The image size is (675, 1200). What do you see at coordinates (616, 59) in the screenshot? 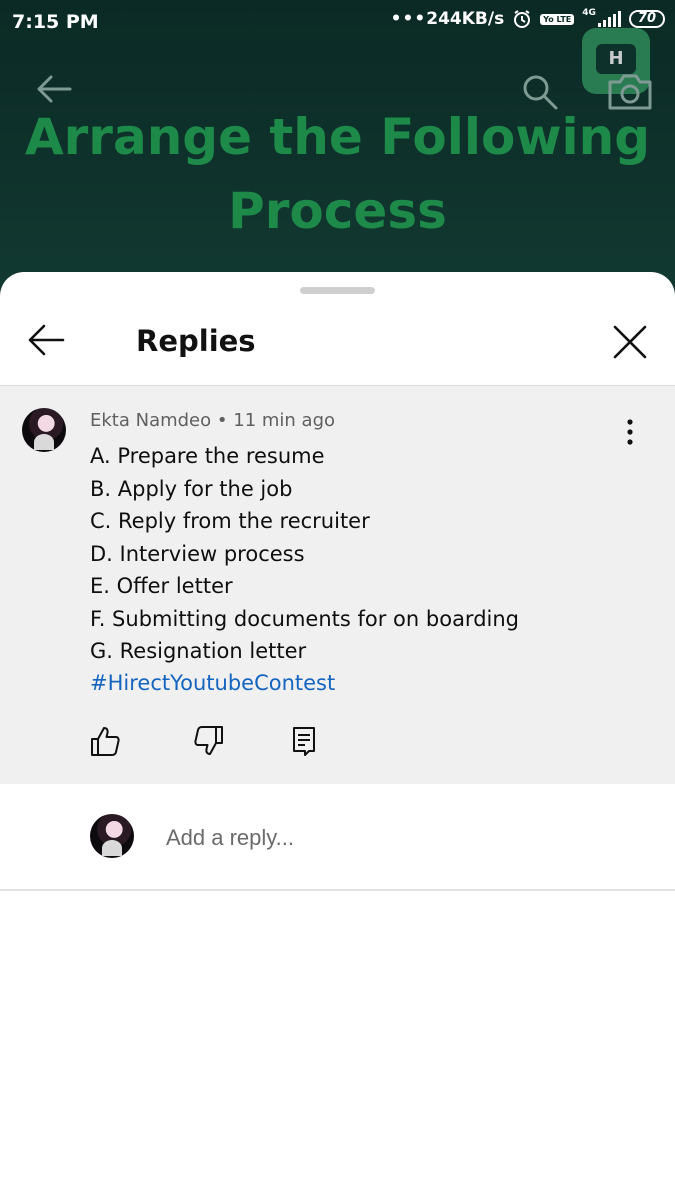
I see `hirect-logo-letter: H` at bounding box center [616, 59].